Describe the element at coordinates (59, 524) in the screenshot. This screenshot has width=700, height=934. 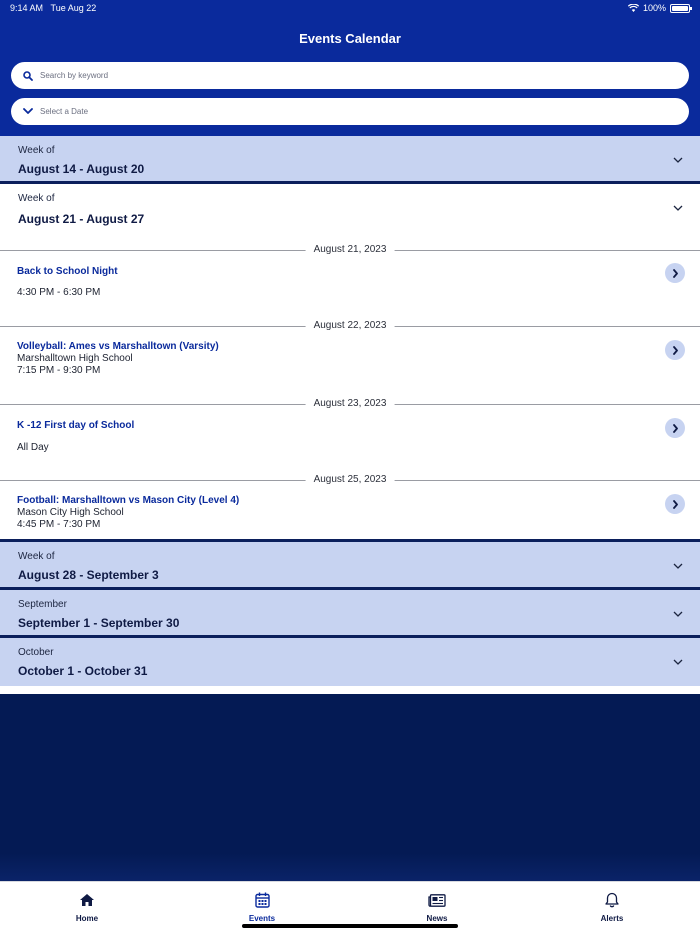
I see `event-time: 4:45 PM - 7:30 PM` at that location.